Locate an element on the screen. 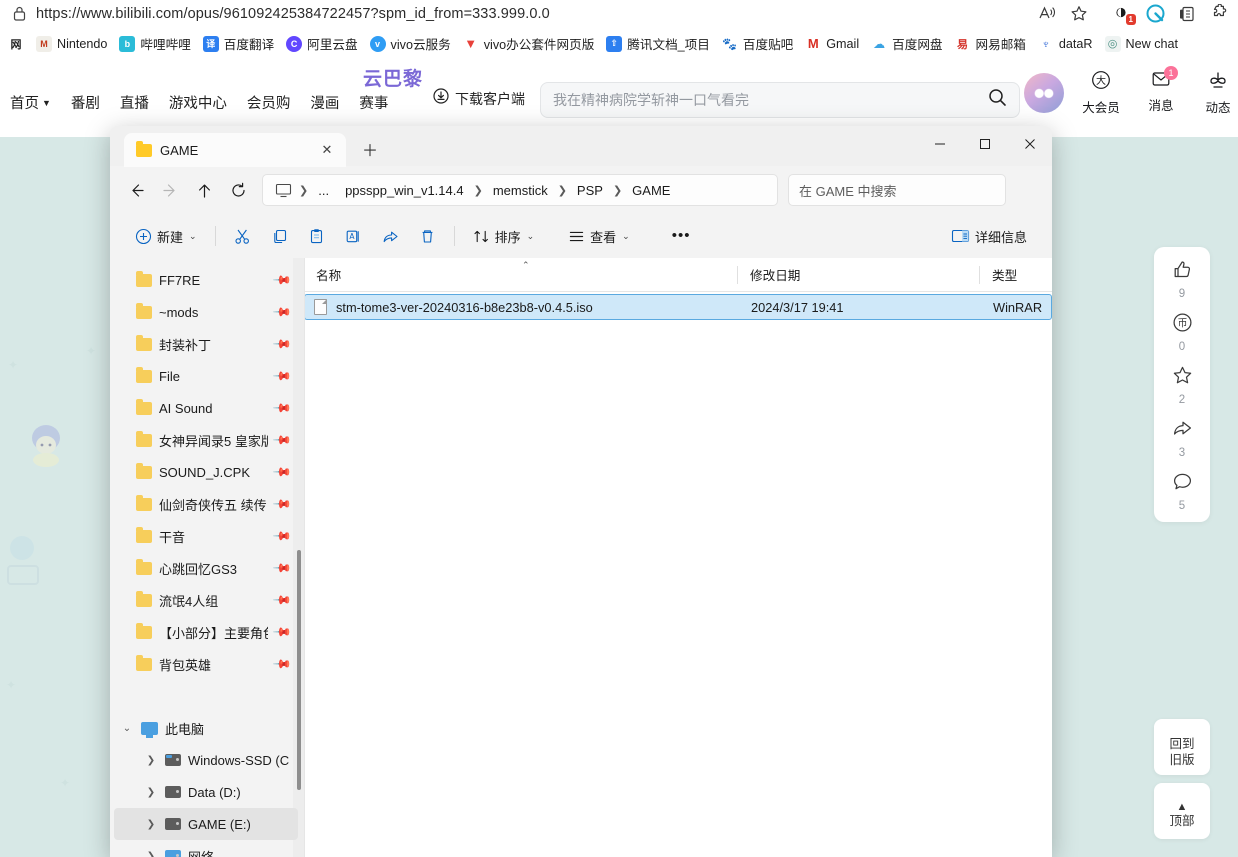  bookmark-item-nintendo: M Nintendo is located at coordinates (71, 44).